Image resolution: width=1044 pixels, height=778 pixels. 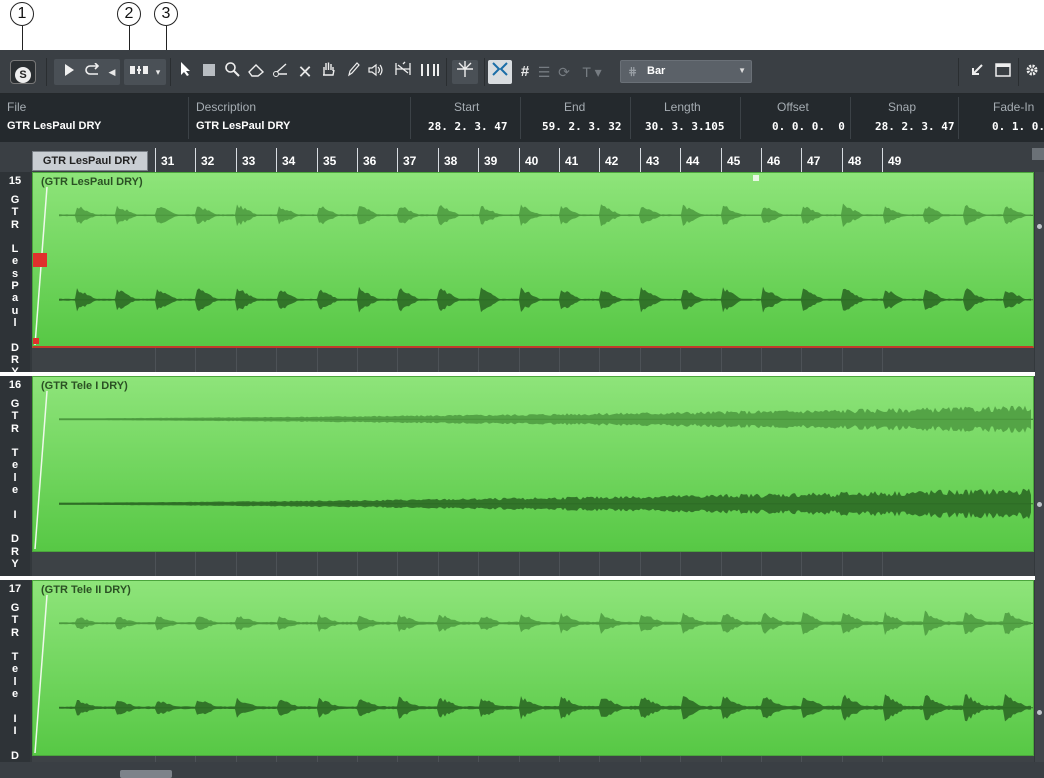 I want to click on info-file: File GTR LesPaul DRY, so click(x=93, y=118).